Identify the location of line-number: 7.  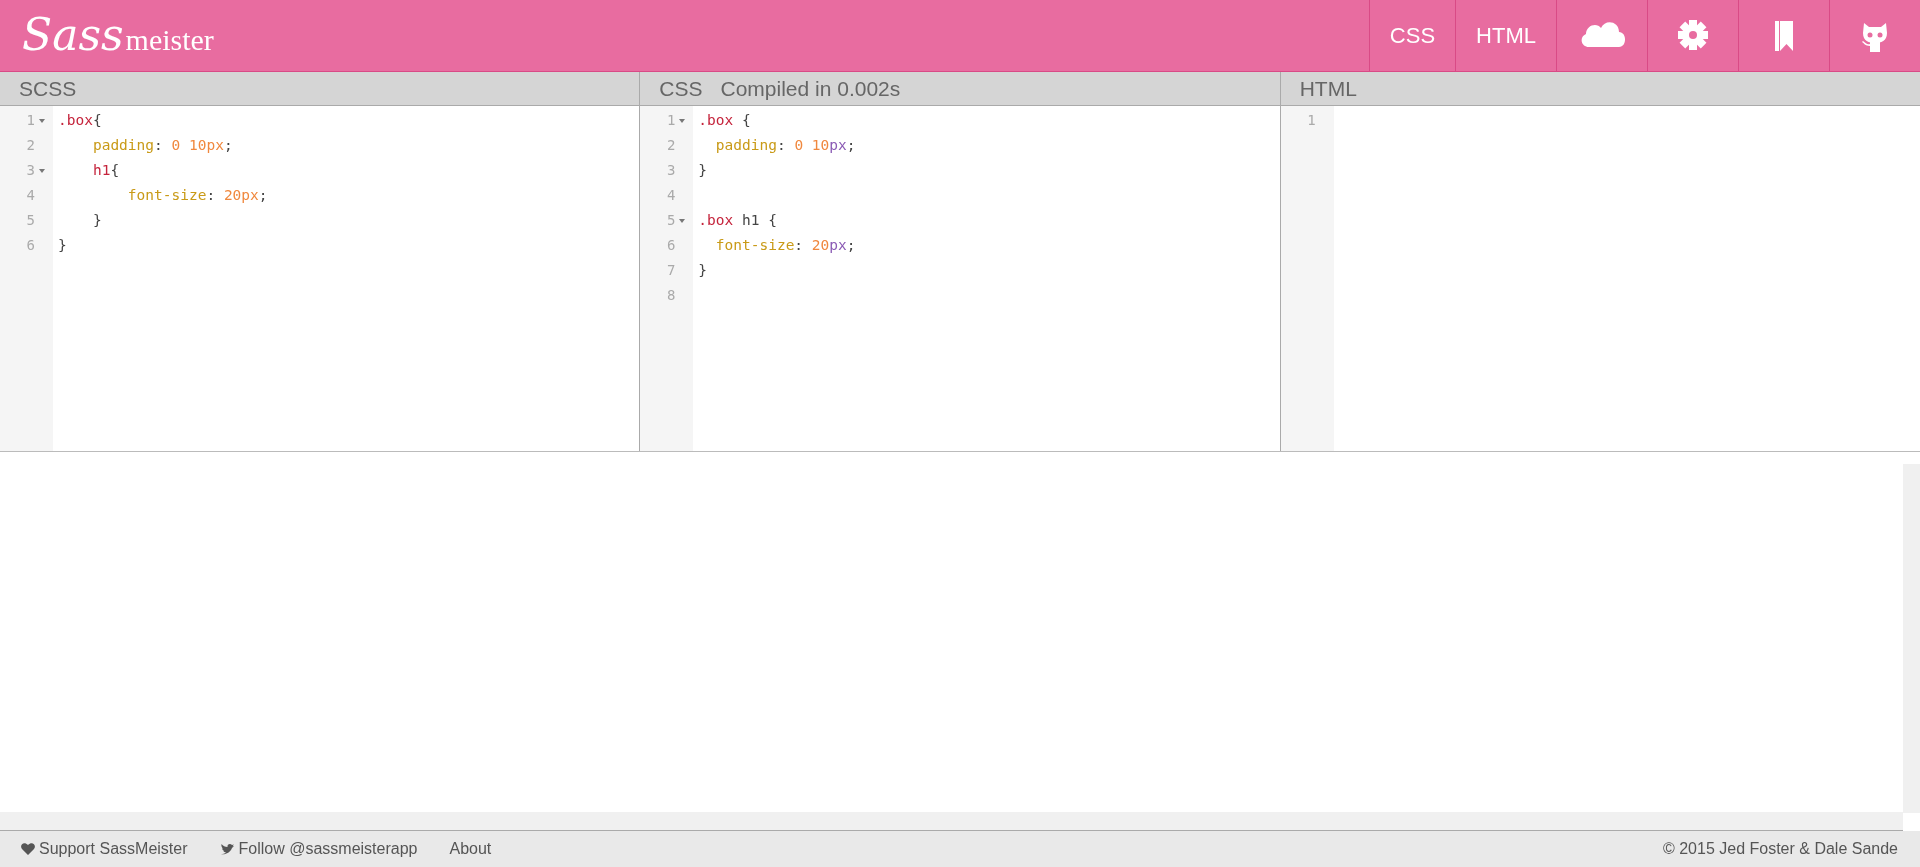
(670, 270).